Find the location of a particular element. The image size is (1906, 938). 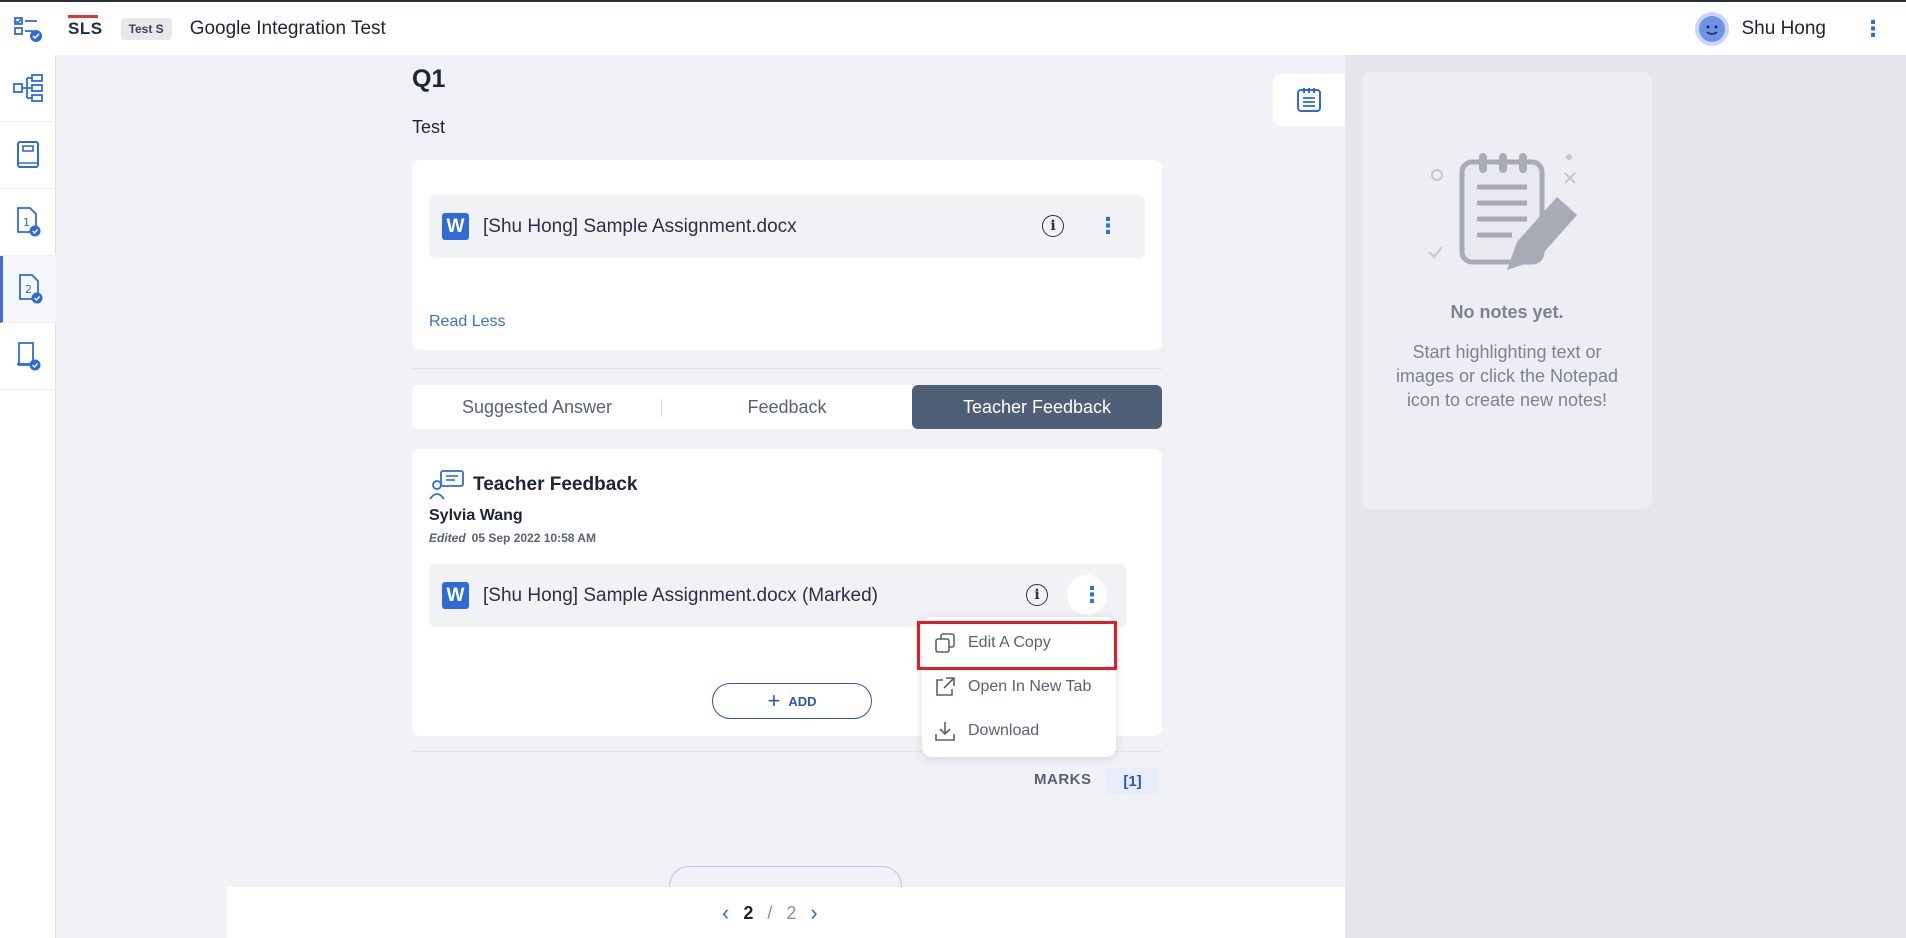

edited-time: 05 Sep 2022 10:58 AM is located at coordinates (533, 538).